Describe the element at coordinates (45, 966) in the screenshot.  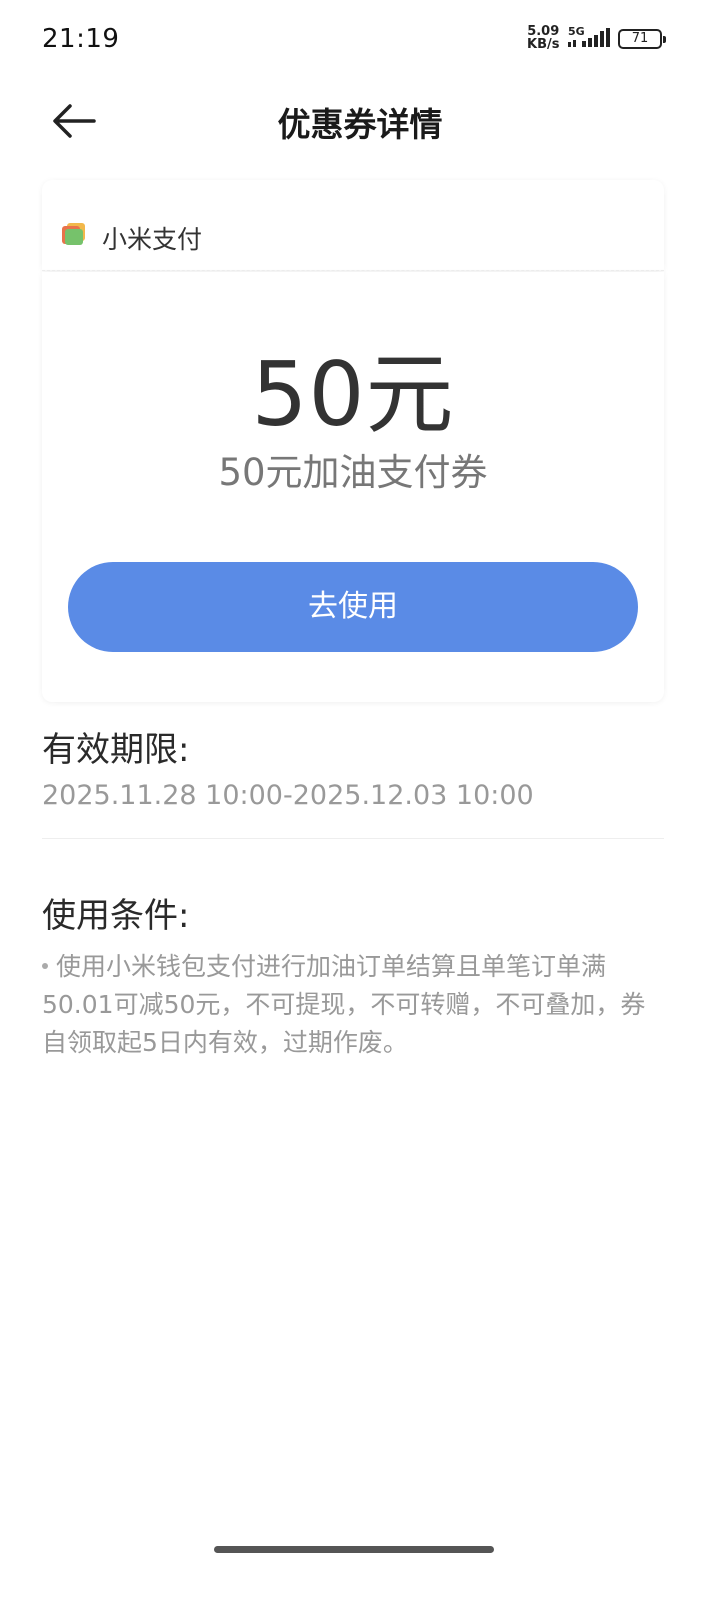
I see `bullet-icon` at that location.